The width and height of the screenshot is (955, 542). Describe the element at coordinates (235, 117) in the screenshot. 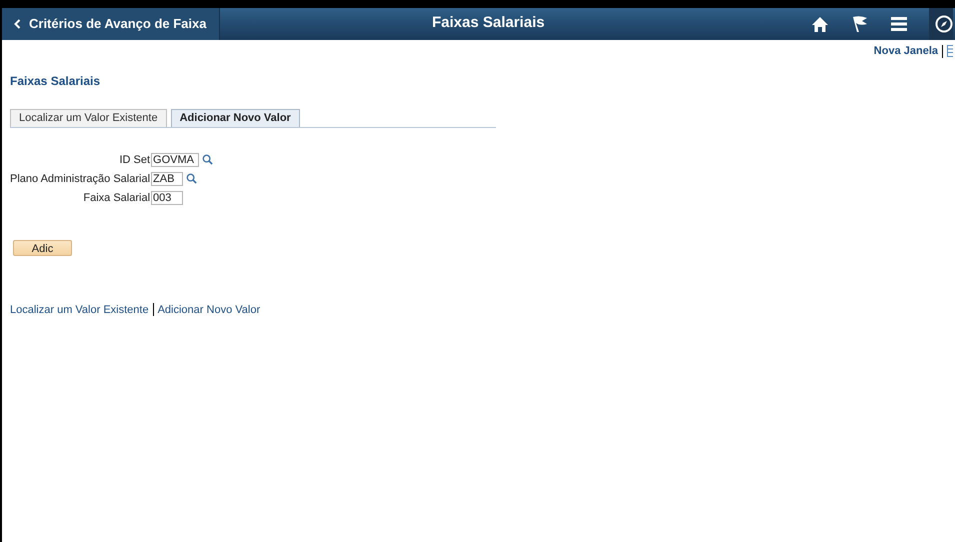

I see `tab: Adicionar Novo Valor` at that location.